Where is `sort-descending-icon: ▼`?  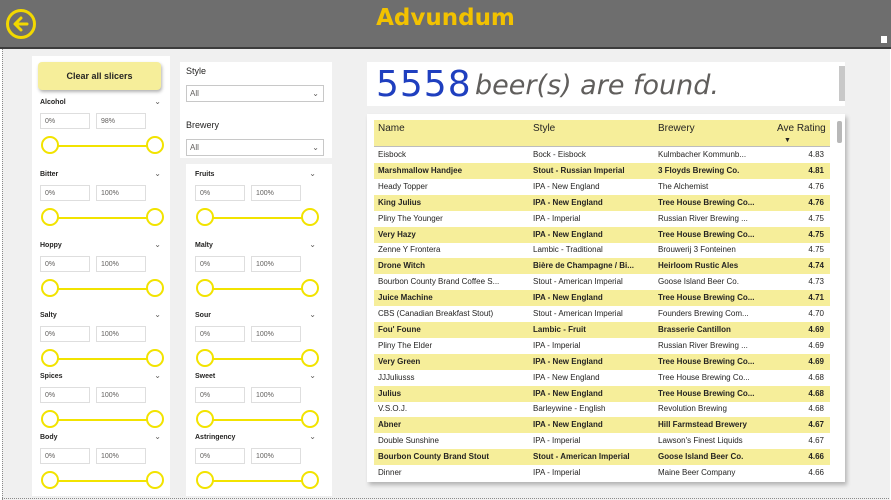 sort-descending-icon: ▼ is located at coordinates (787, 140).